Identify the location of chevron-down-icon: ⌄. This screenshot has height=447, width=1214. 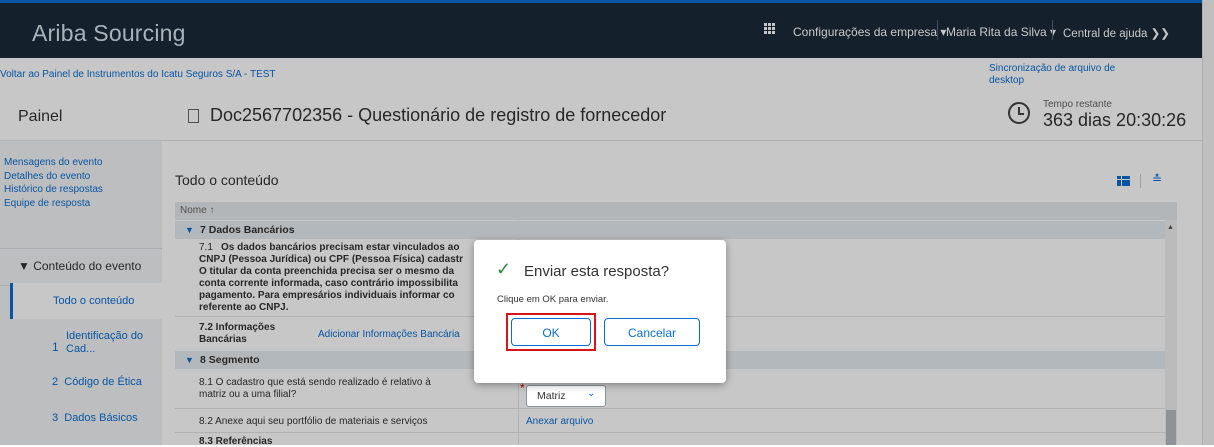
(591, 393).